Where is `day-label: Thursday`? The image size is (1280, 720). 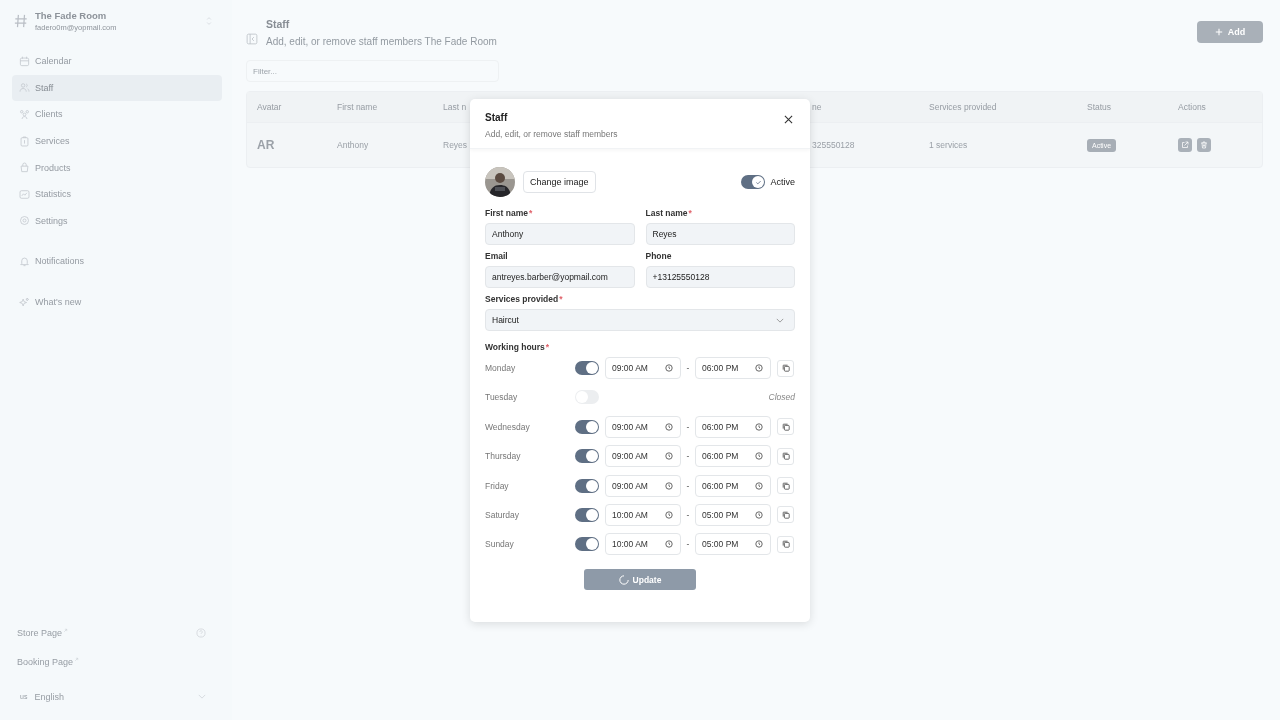 day-label: Thursday is located at coordinates (503, 456).